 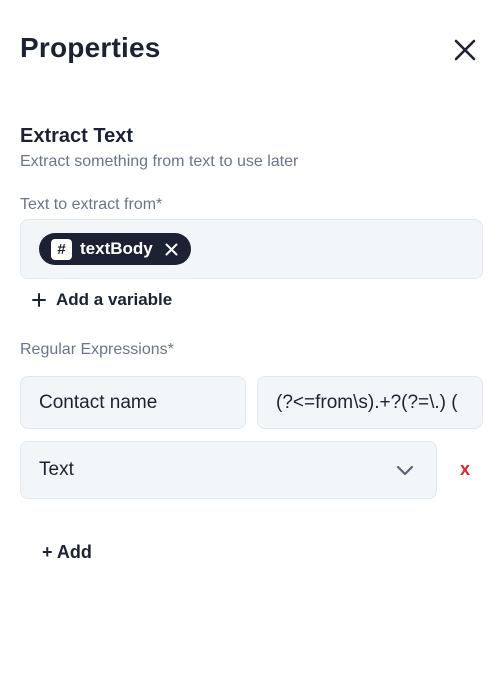 What do you see at coordinates (405, 470) in the screenshot?
I see `chevron-down-icon` at bounding box center [405, 470].